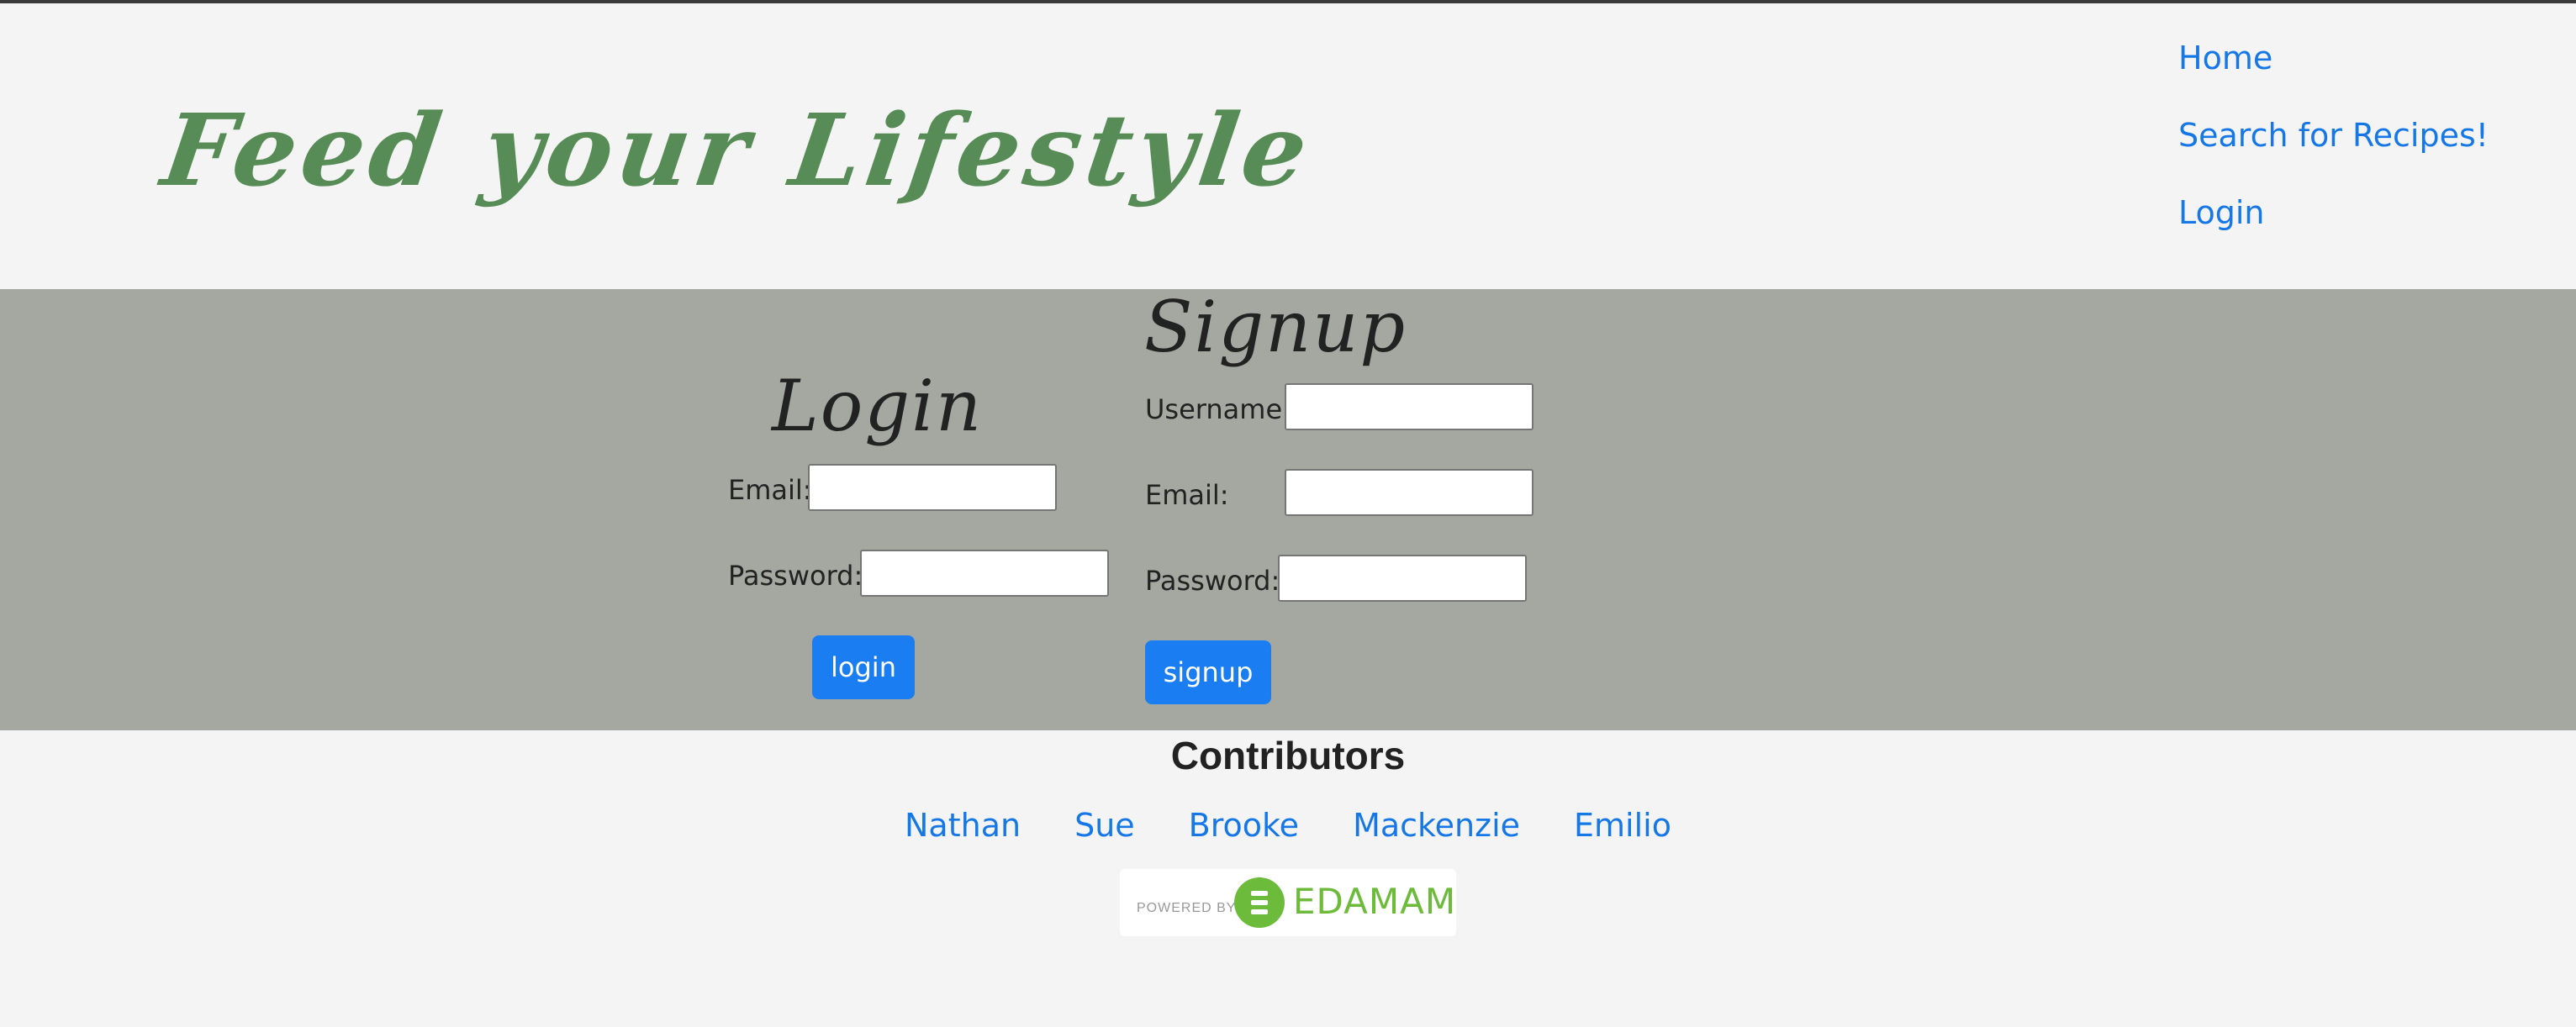 This screenshot has height=1027, width=2576. I want to click on contributor-link-sue: Sue, so click(1104, 825).